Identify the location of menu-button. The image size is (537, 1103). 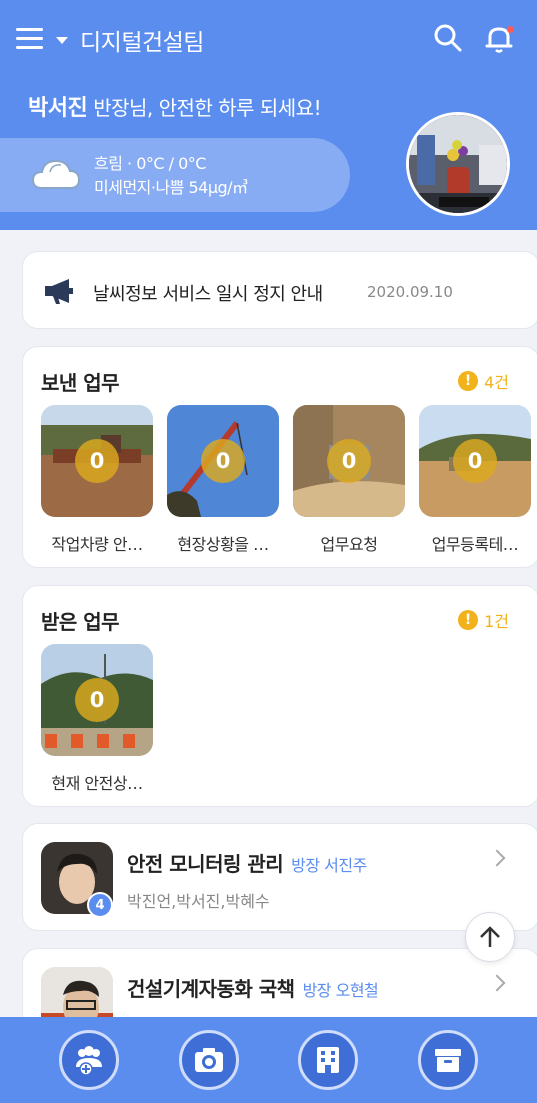
(30, 40).